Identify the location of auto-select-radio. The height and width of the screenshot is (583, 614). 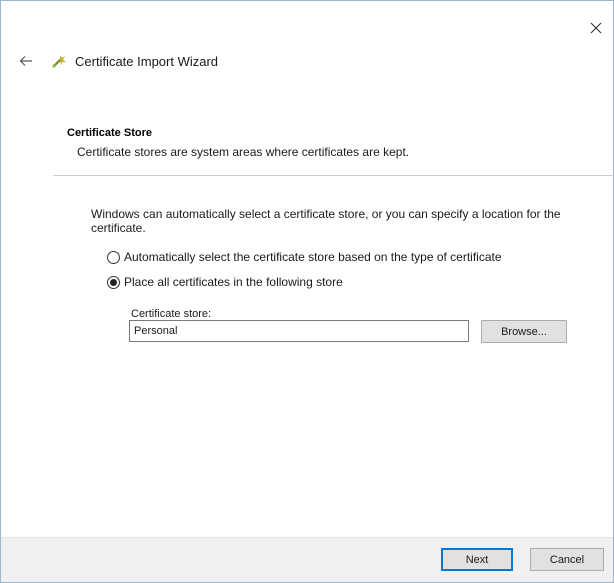
(113, 257).